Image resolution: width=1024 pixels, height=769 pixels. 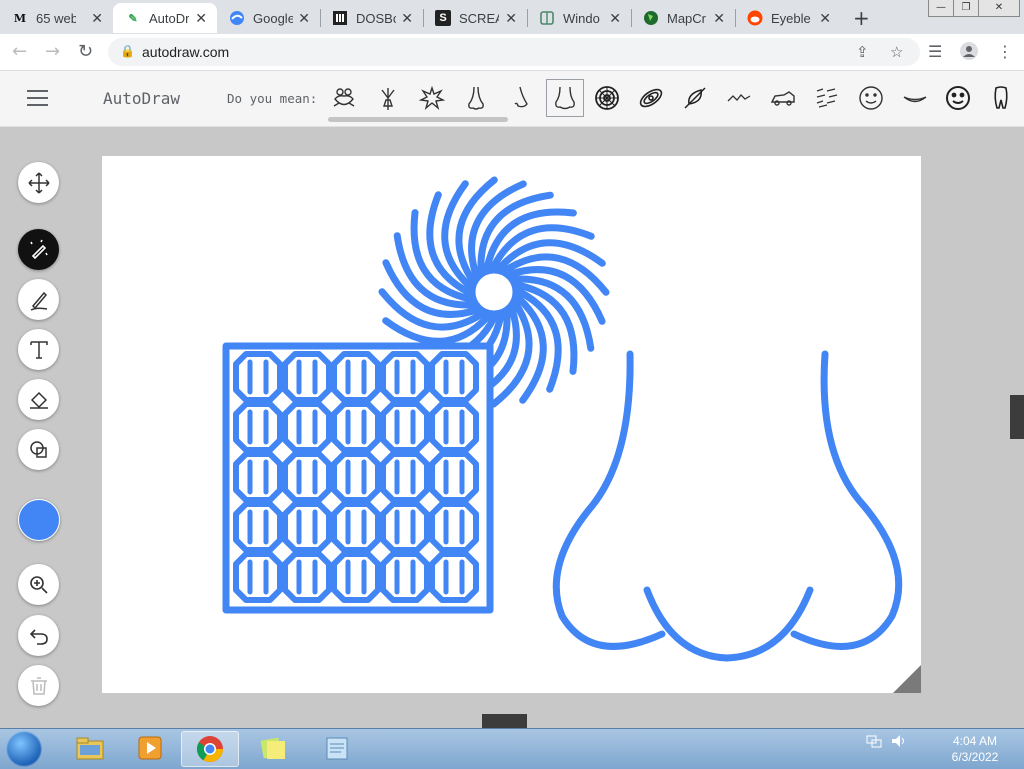 I want to click on zoom-icon, so click(x=38, y=584).